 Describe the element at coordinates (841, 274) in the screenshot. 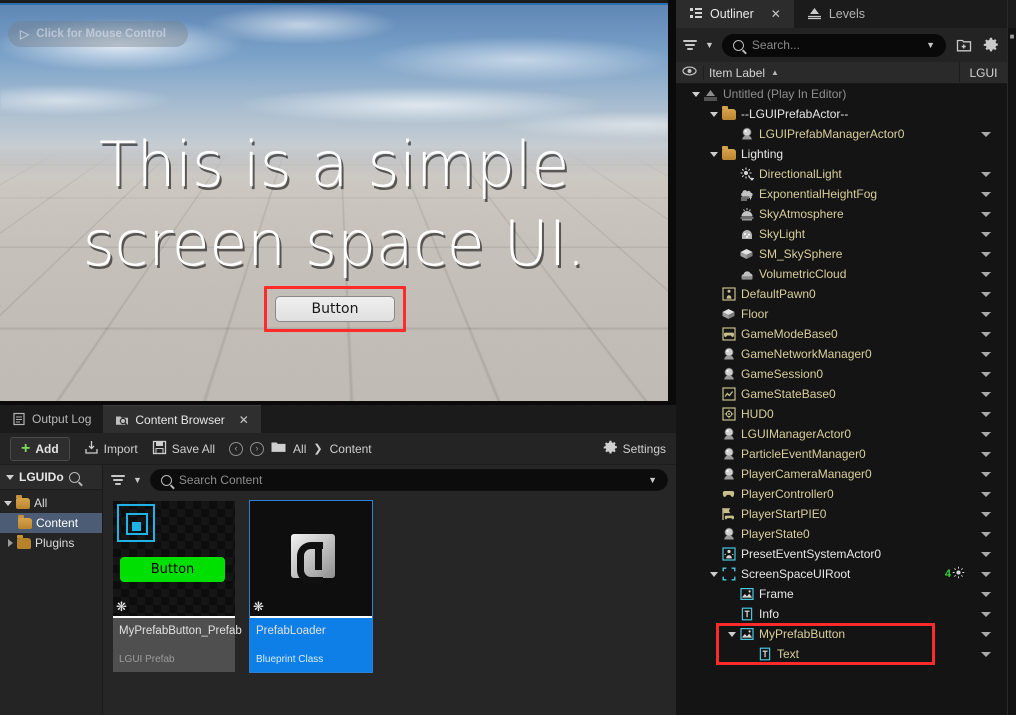

I see `outliner-row: VolumetricCloud` at that location.